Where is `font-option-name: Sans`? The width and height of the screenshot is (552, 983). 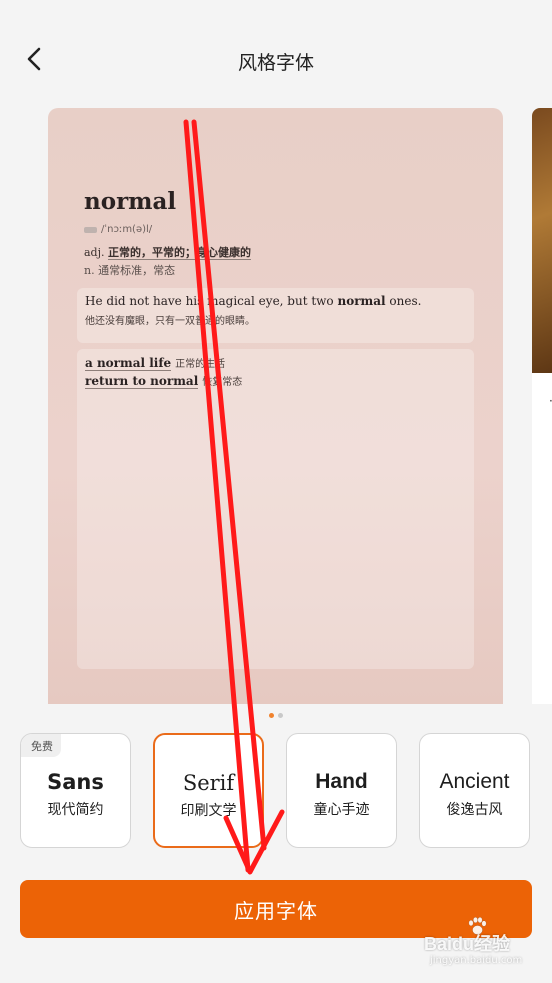 font-option-name: Sans is located at coordinates (75, 782).